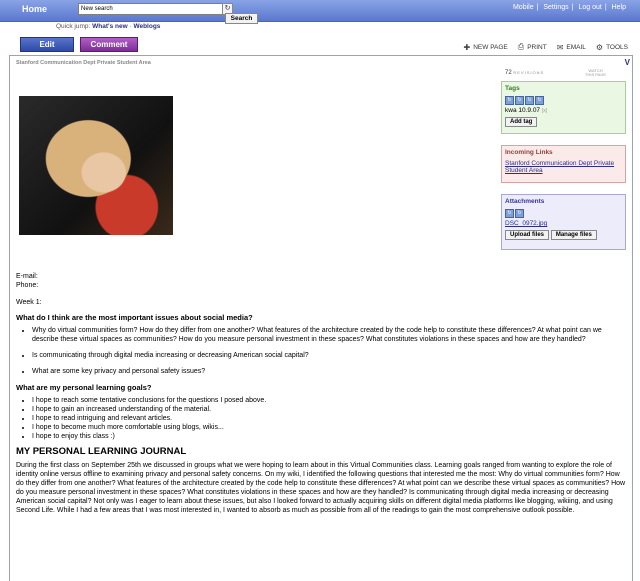  Describe the element at coordinates (563, 213) in the screenshot. I see `attachment-tools: ↻ ↻` at that location.